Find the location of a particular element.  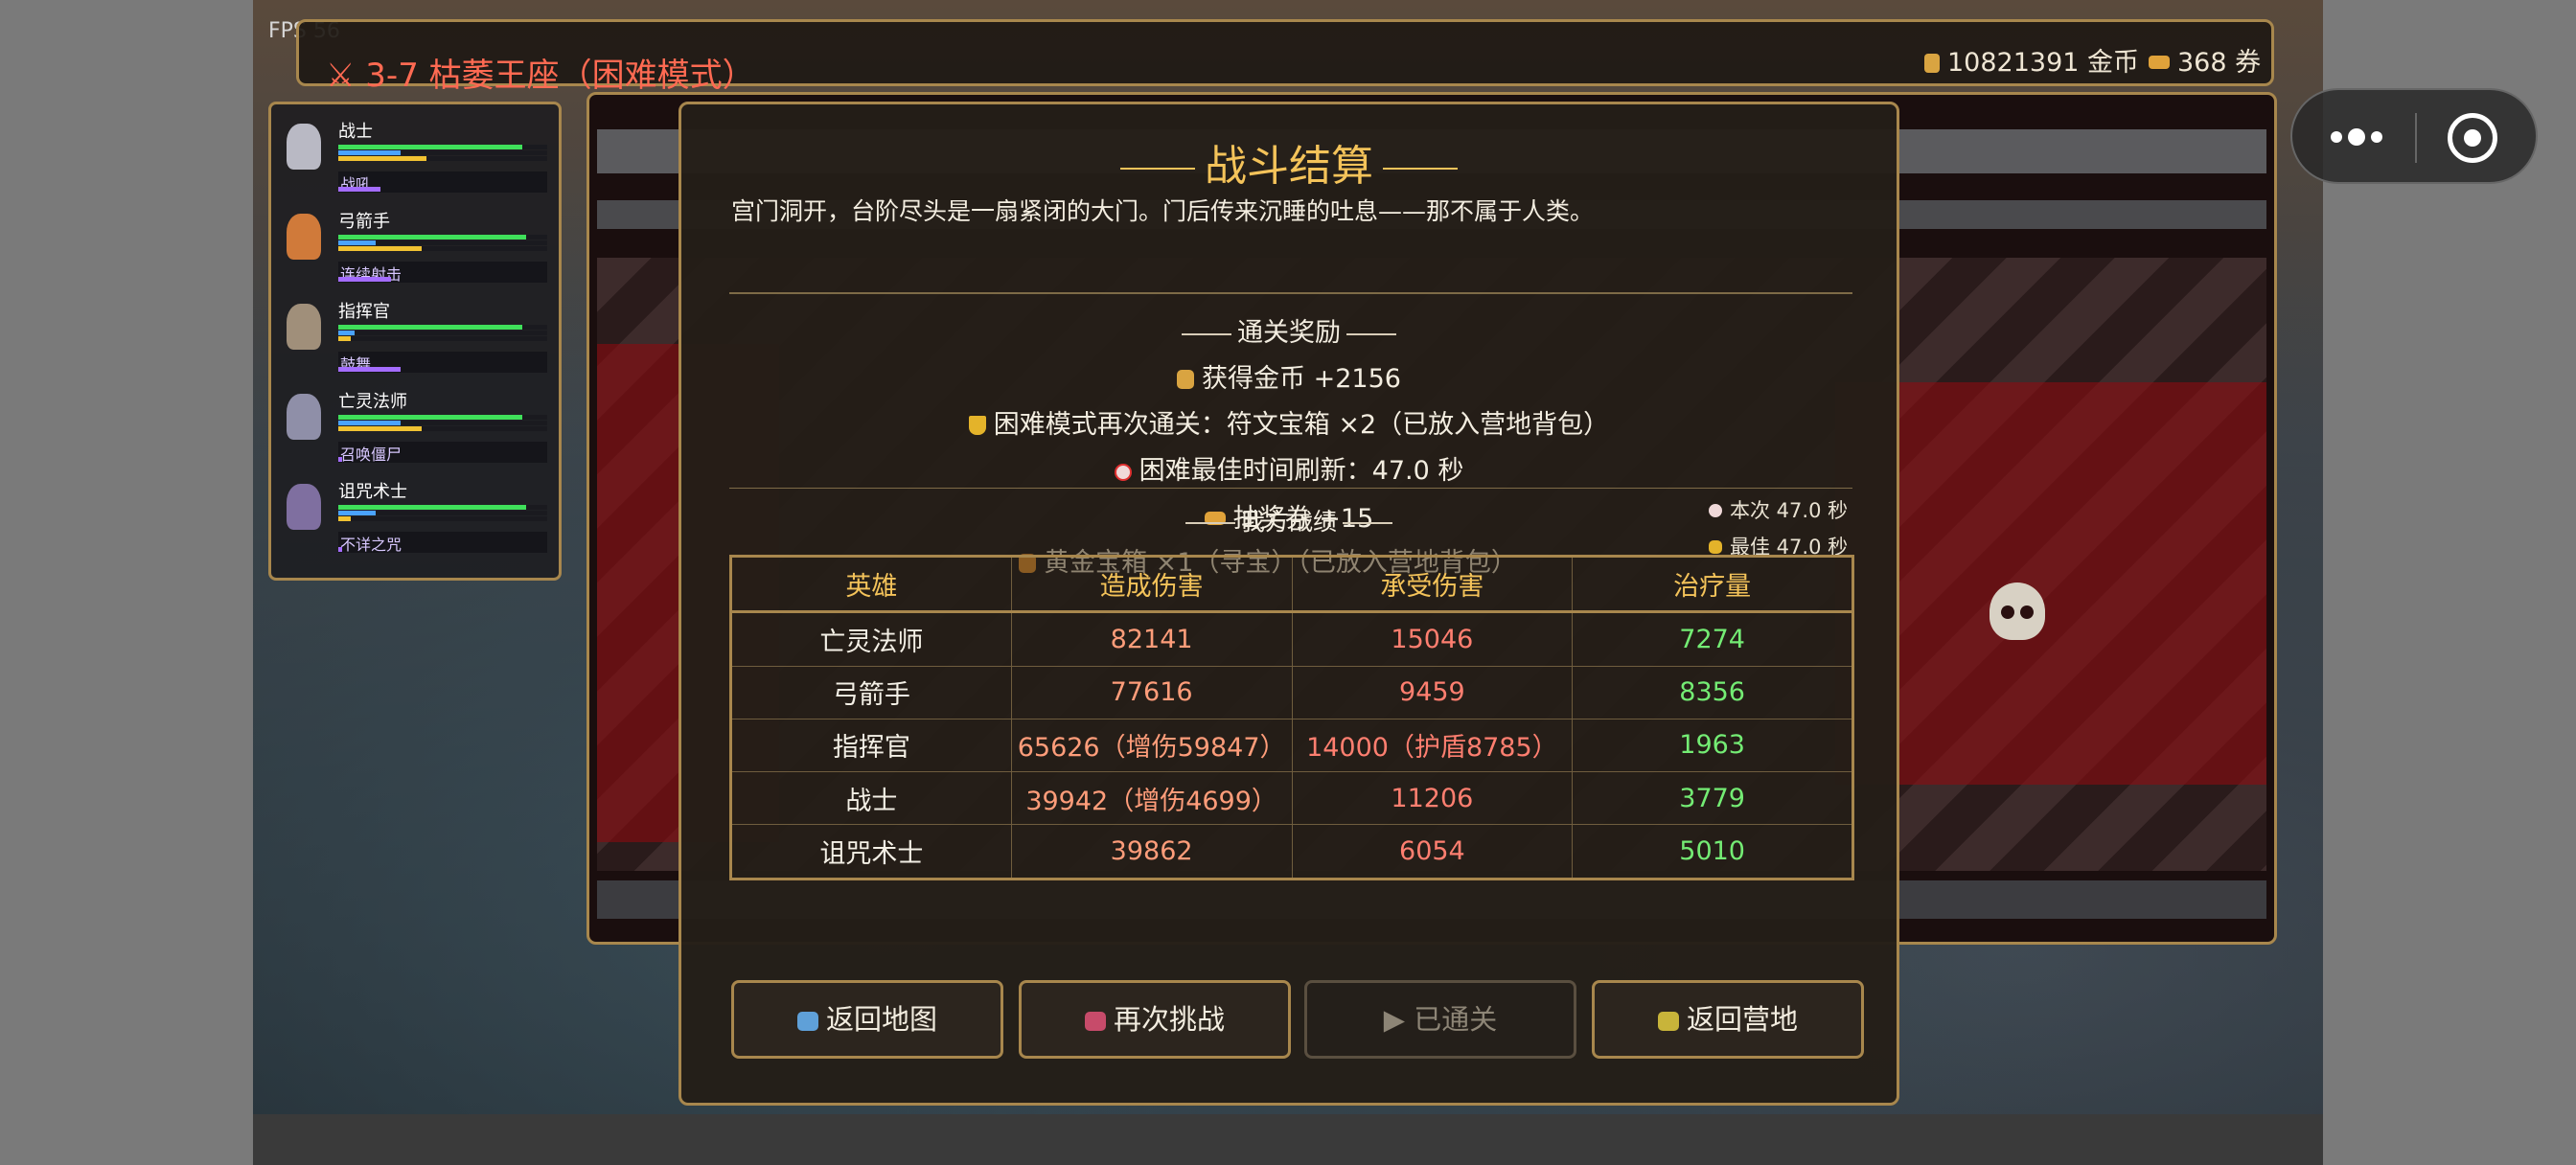

hero-skill-label: 不详之咒 is located at coordinates (371, 545).